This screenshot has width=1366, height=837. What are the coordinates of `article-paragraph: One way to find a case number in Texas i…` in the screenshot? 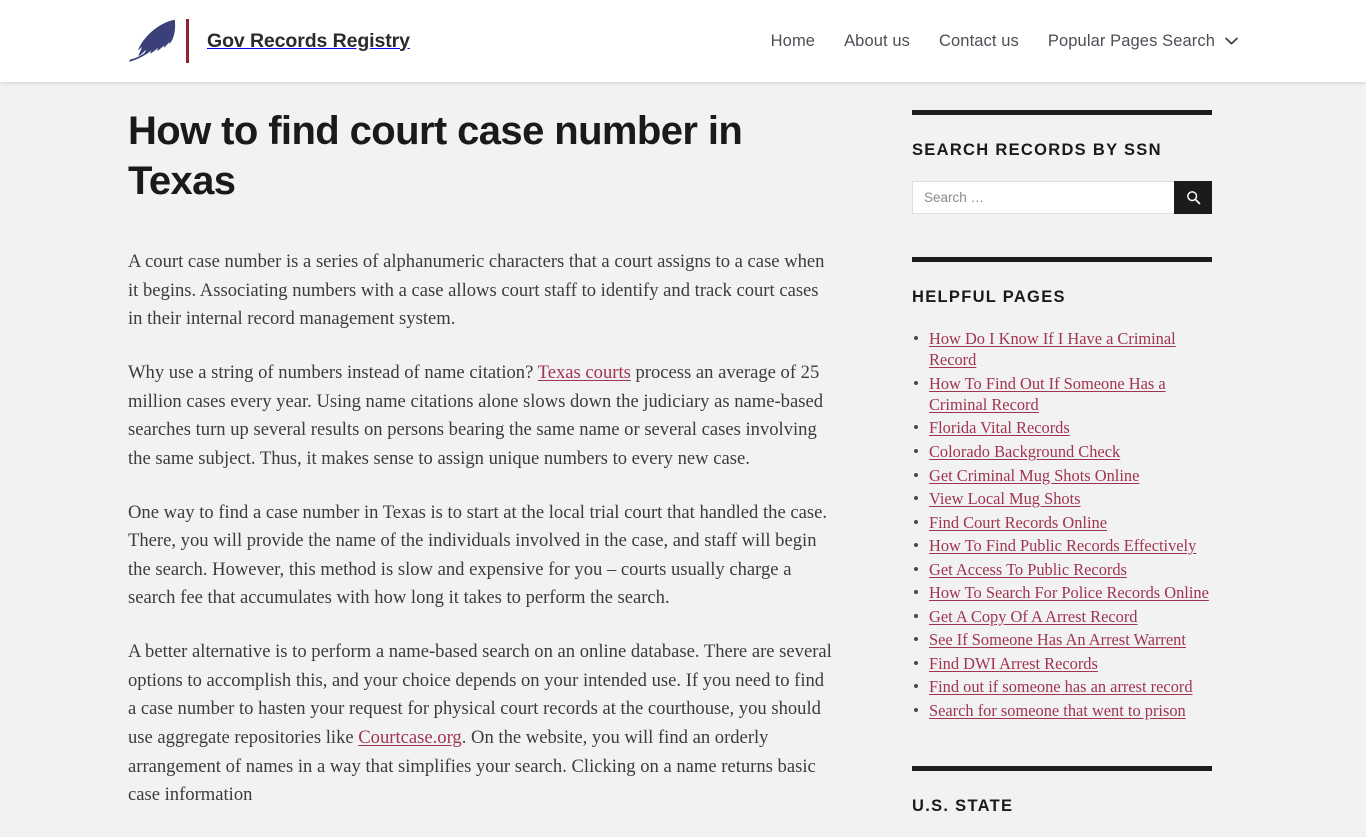 It's located at (477, 555).